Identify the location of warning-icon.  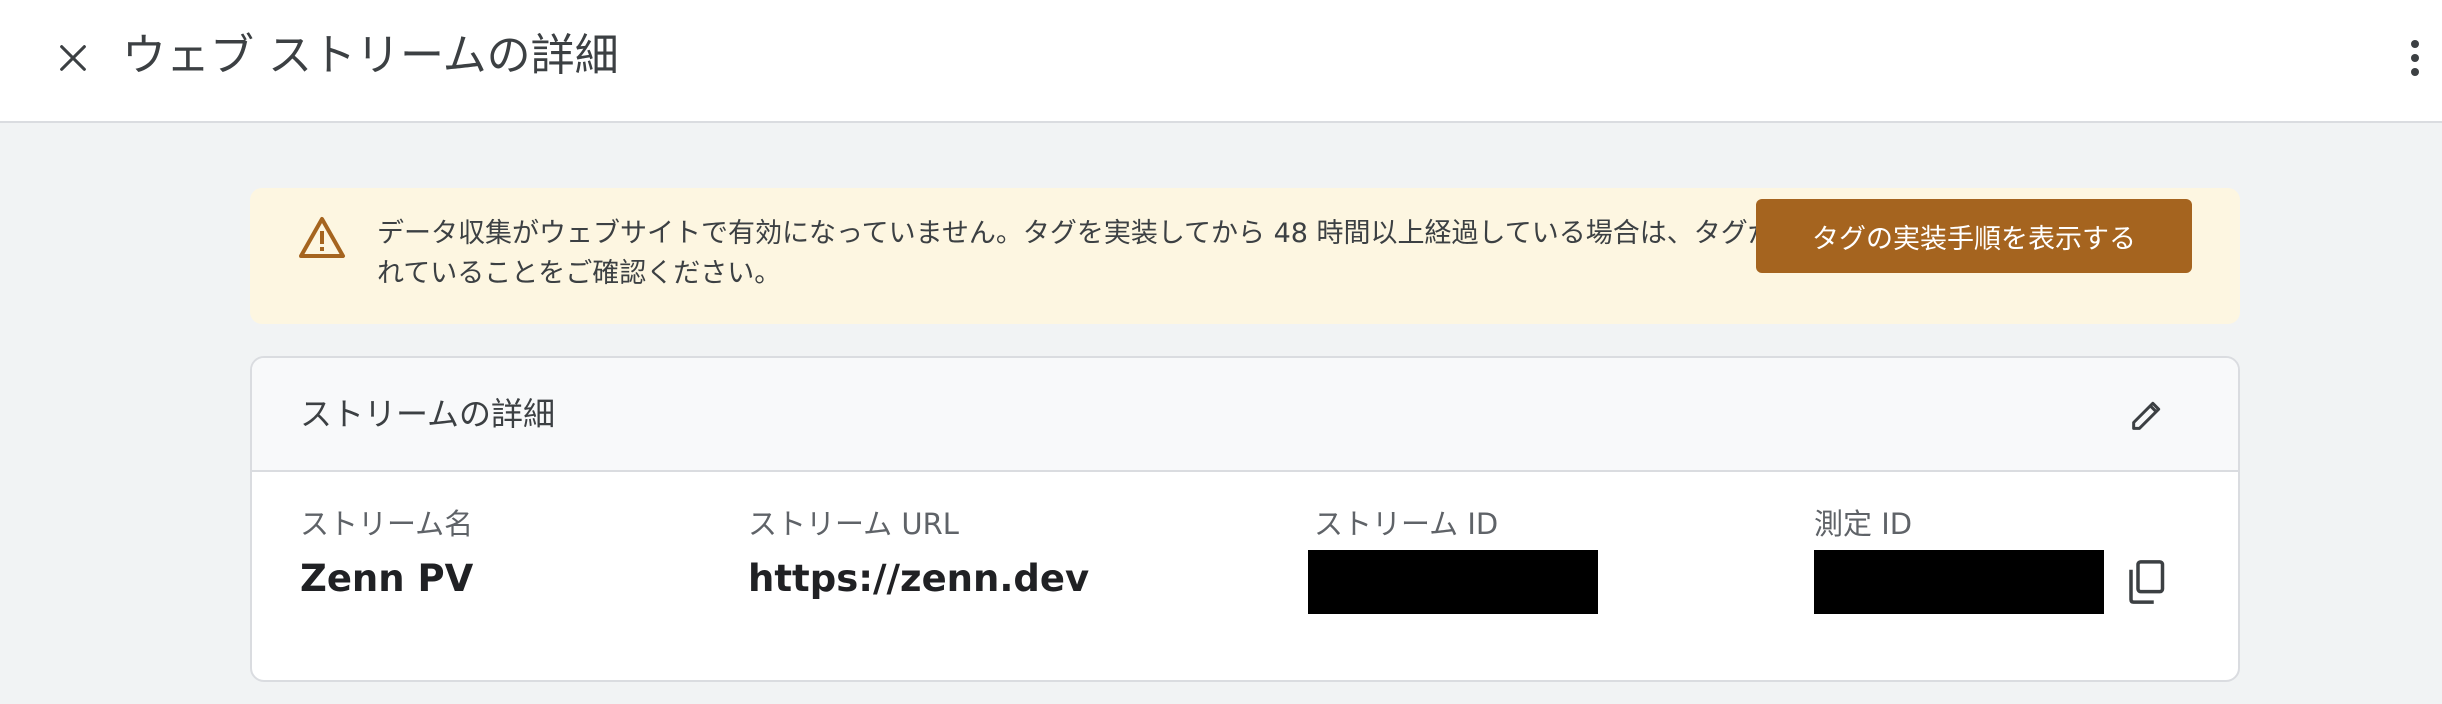
(322, 237).